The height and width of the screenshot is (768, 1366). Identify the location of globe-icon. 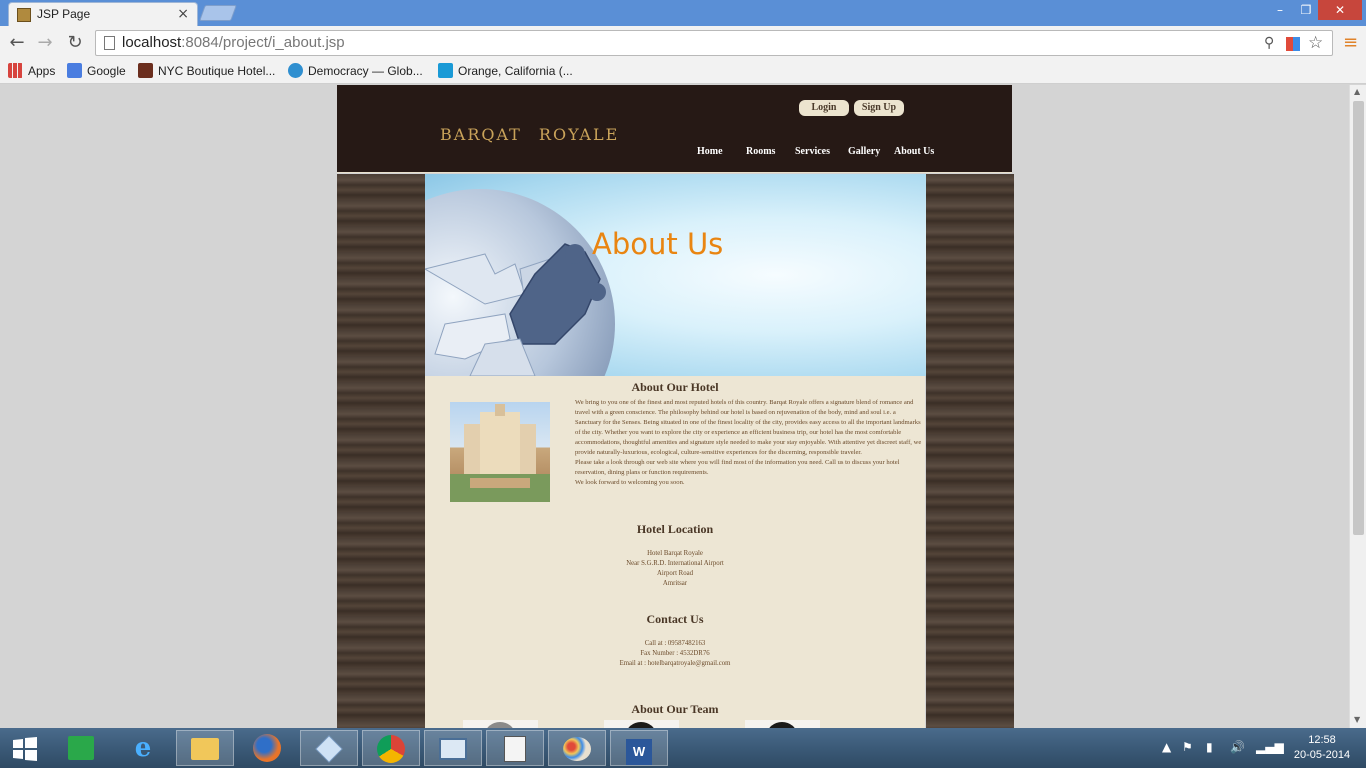
(295, 70).